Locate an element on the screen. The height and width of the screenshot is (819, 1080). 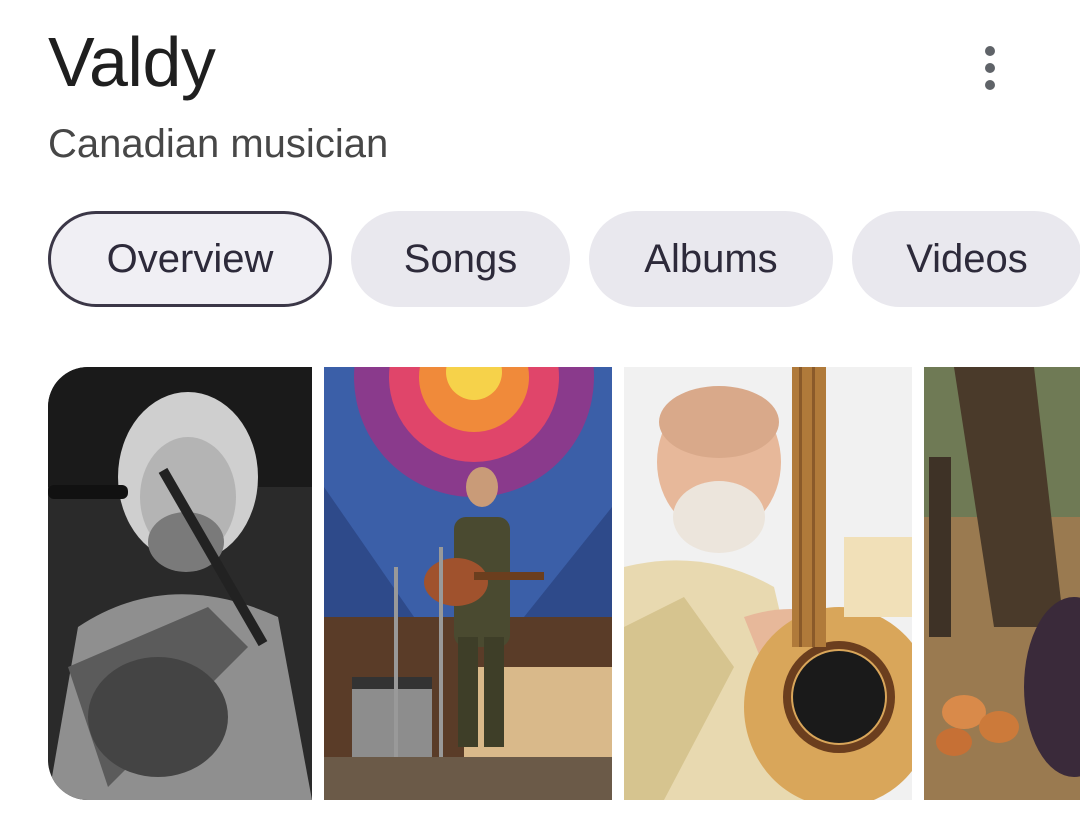
tab-albums: Albums is located at coordinates (711, 259).